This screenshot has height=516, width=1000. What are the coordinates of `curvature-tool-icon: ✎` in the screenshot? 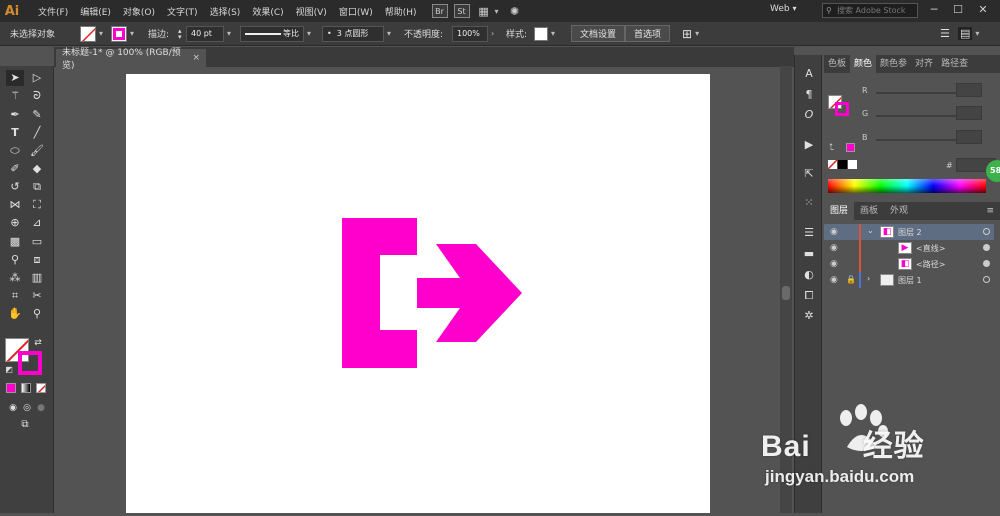 It's located at (37, 115).